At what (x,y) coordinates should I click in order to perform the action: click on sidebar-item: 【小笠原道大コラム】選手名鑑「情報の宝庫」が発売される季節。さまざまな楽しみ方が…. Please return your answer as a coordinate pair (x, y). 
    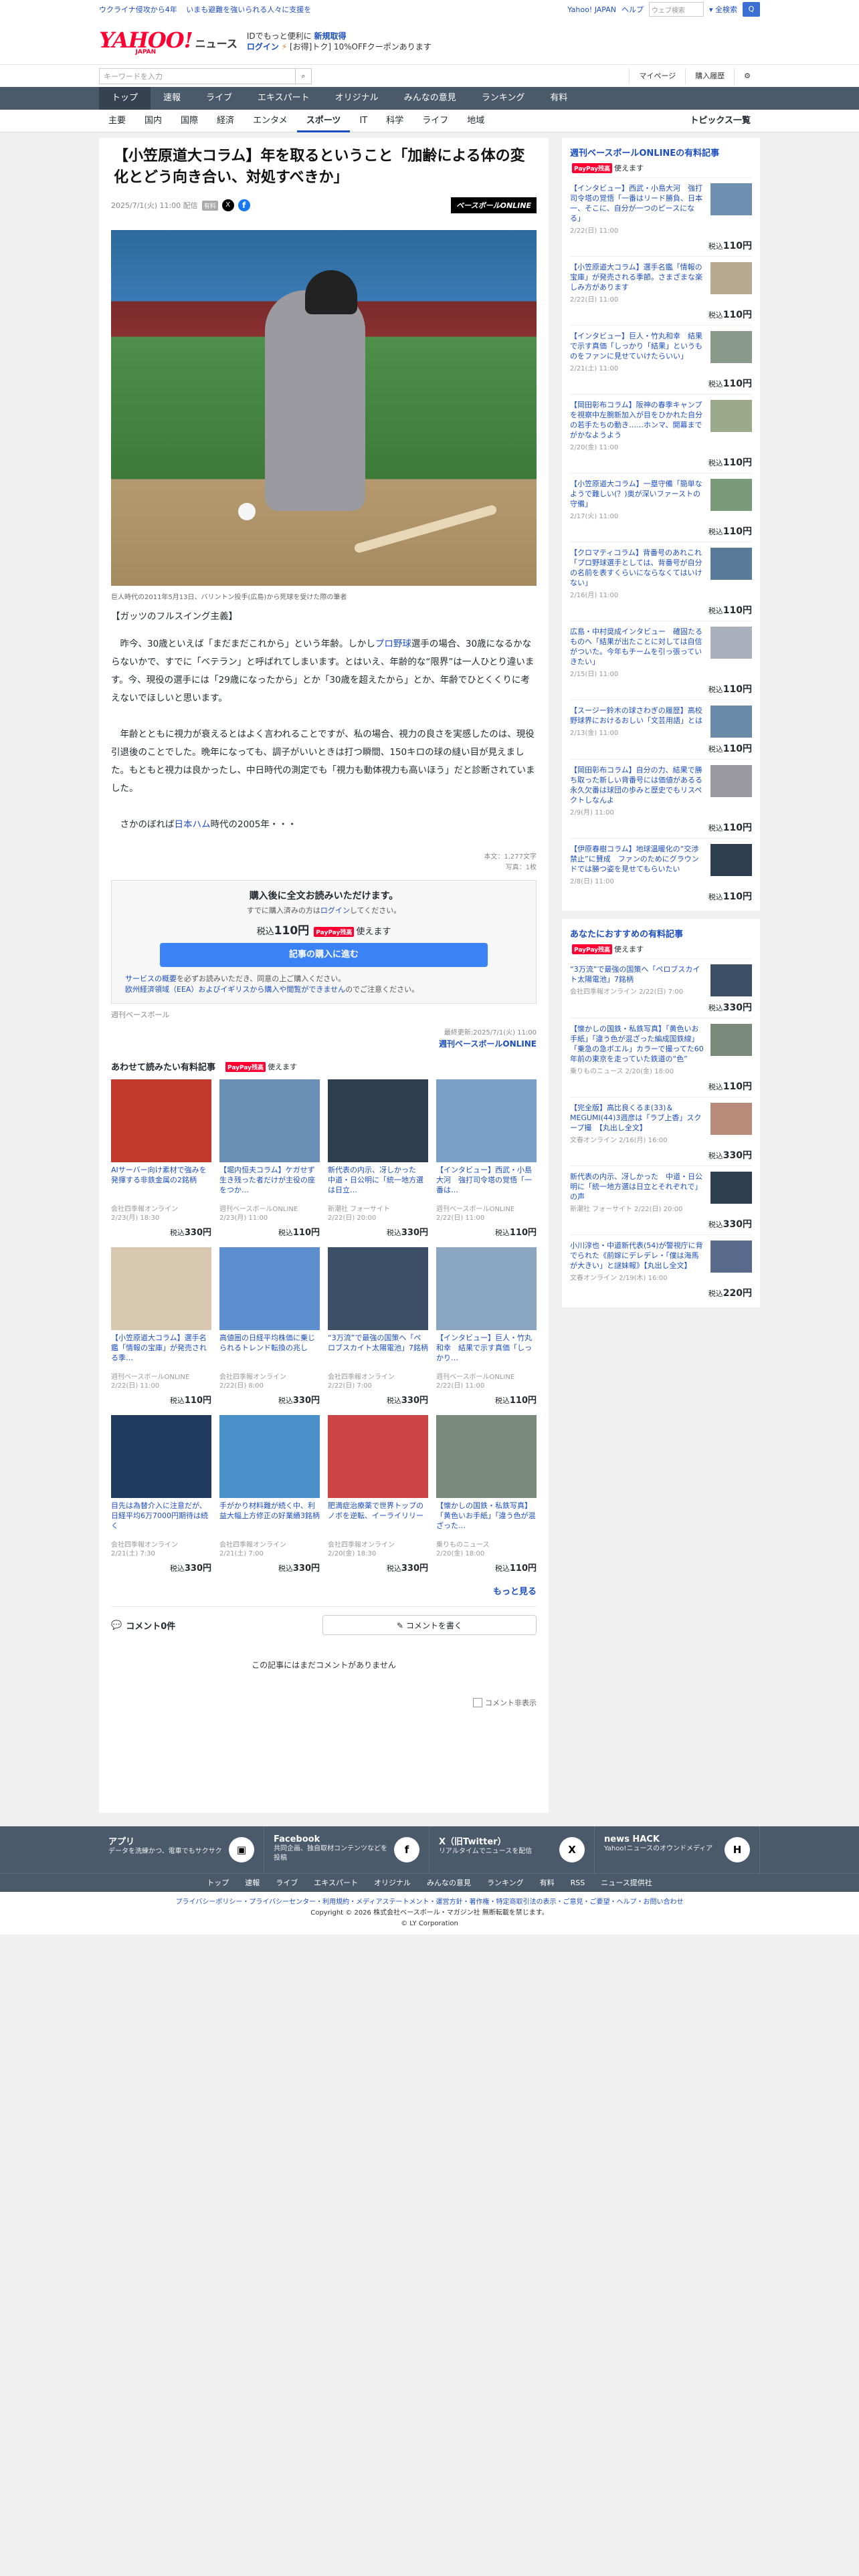
    Looking at the image, I should click on (661, 288).